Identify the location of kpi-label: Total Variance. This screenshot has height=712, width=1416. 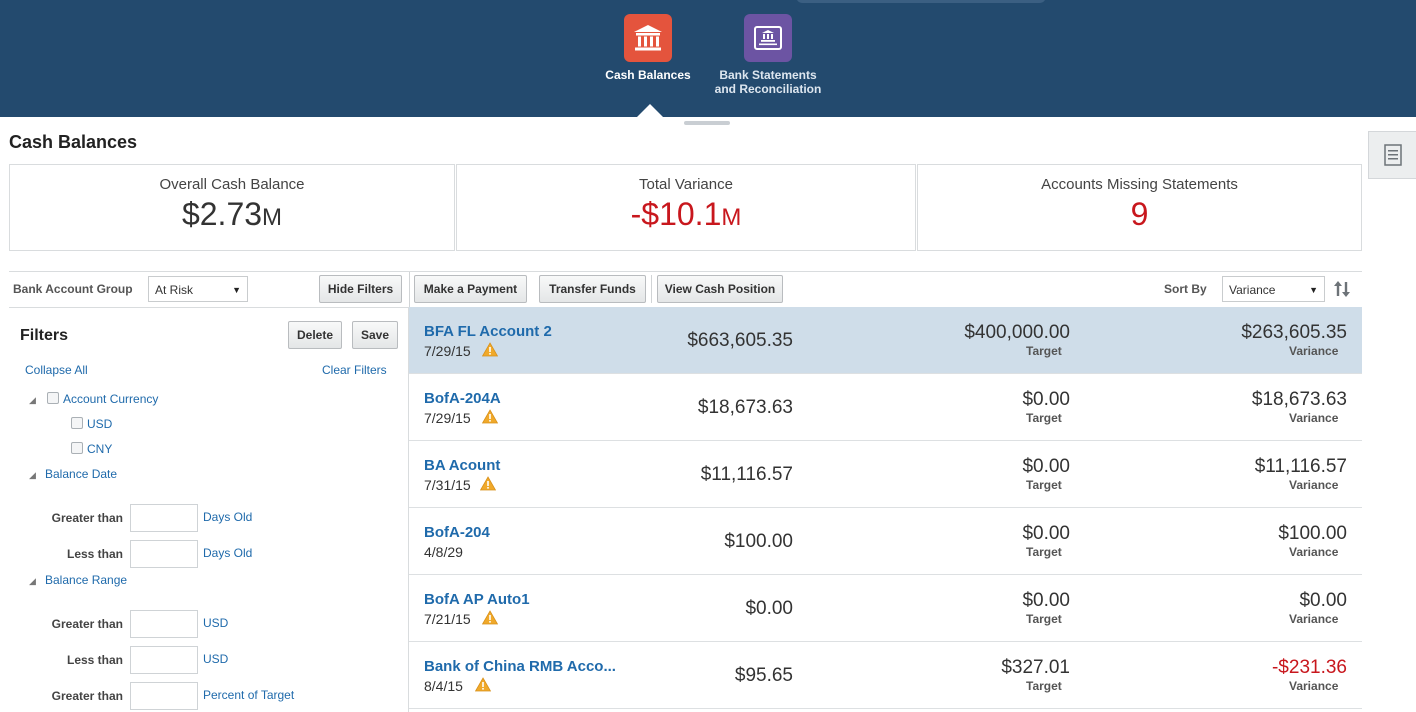
(686, 184).